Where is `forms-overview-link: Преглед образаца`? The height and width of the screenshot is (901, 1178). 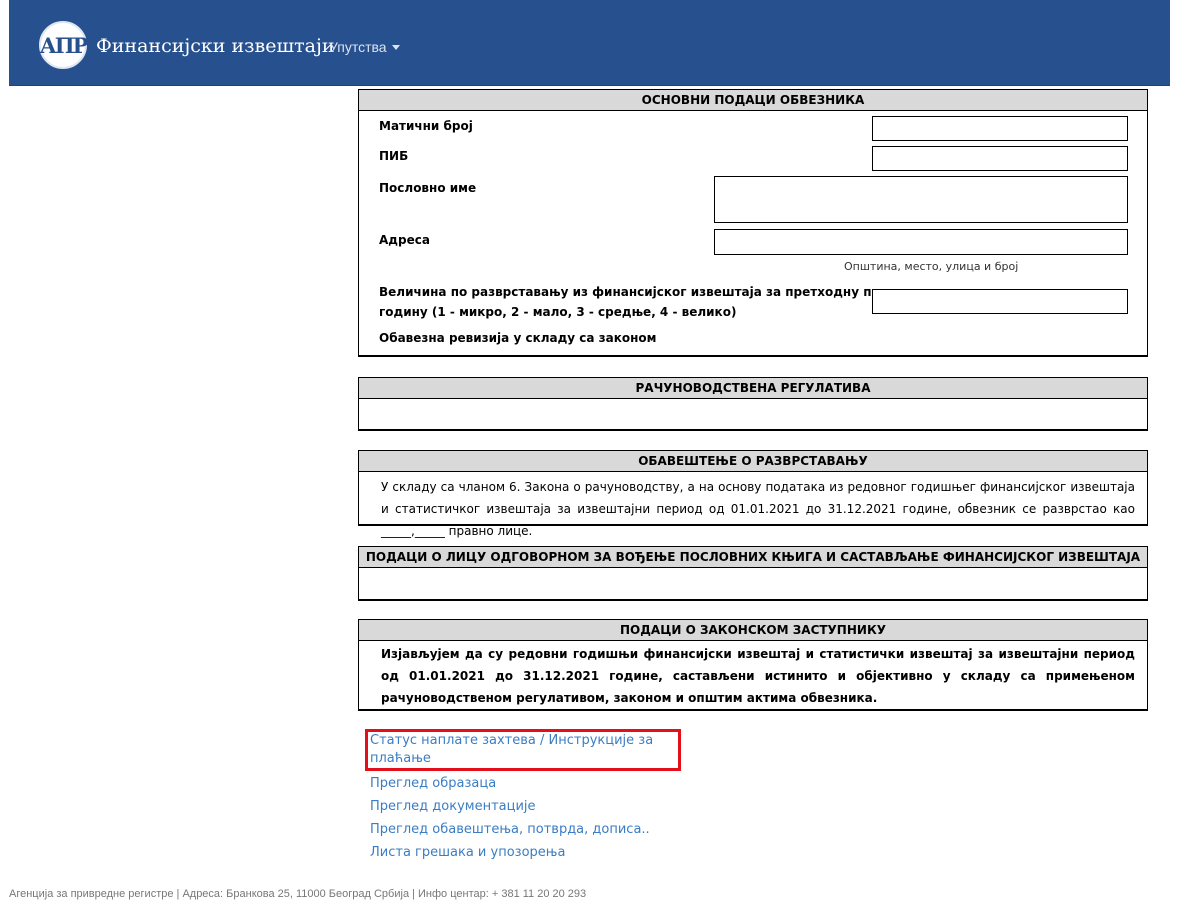
forms-overview-link: Преглед образаца is located at coordinates (523, 783).